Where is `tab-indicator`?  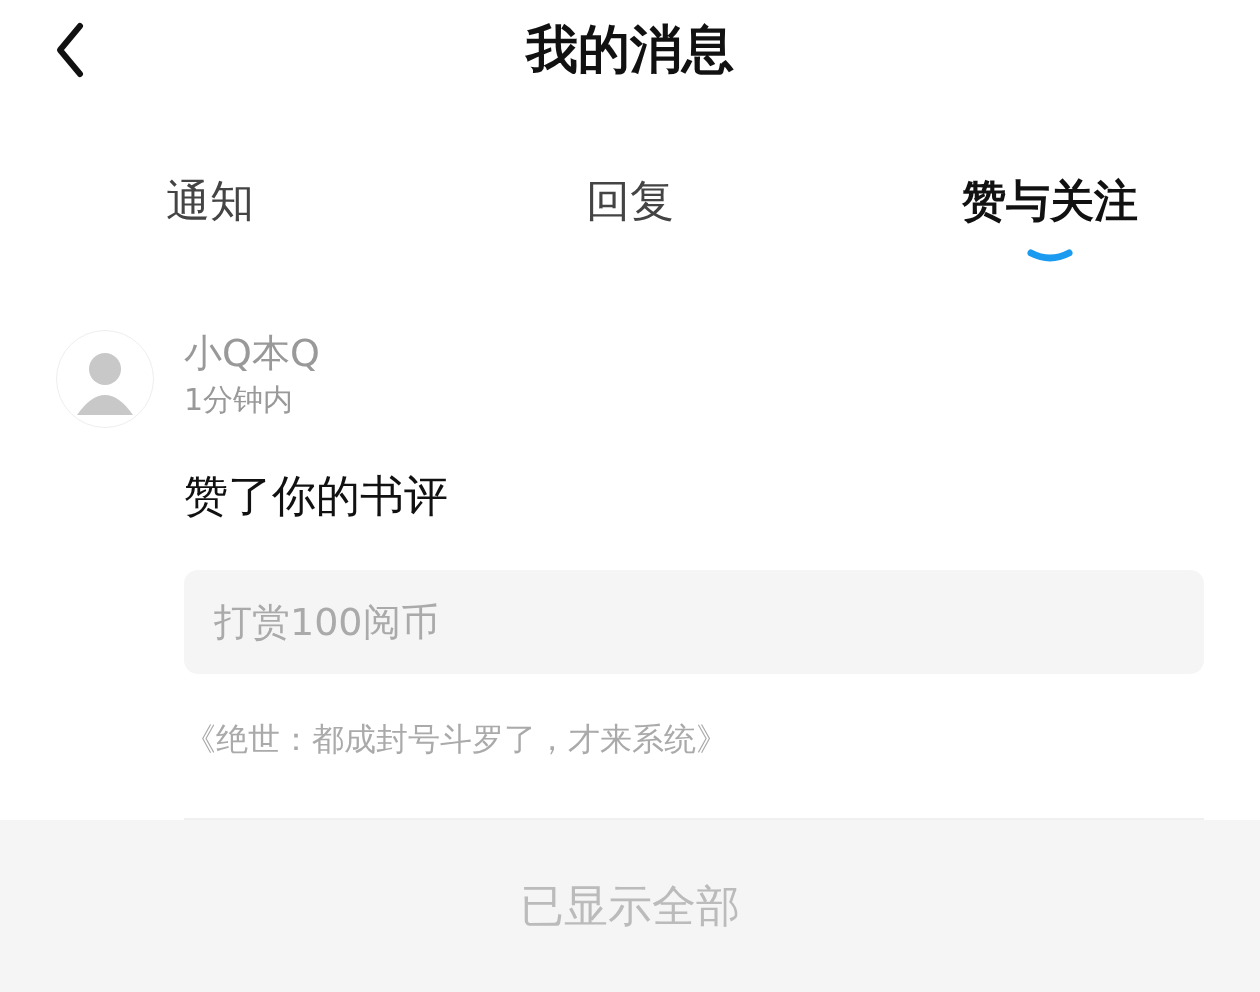
tab-indicator is located at coordinates (1050, 256).